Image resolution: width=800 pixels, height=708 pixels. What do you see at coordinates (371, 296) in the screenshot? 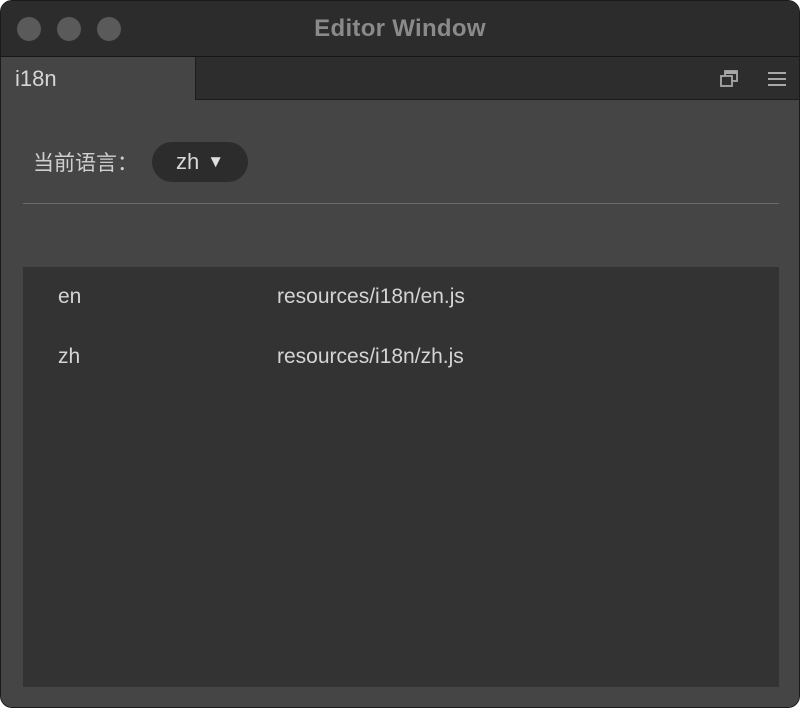
I see `language-file-path: resources/i18n/en.js` at bounding box center [371, 296].